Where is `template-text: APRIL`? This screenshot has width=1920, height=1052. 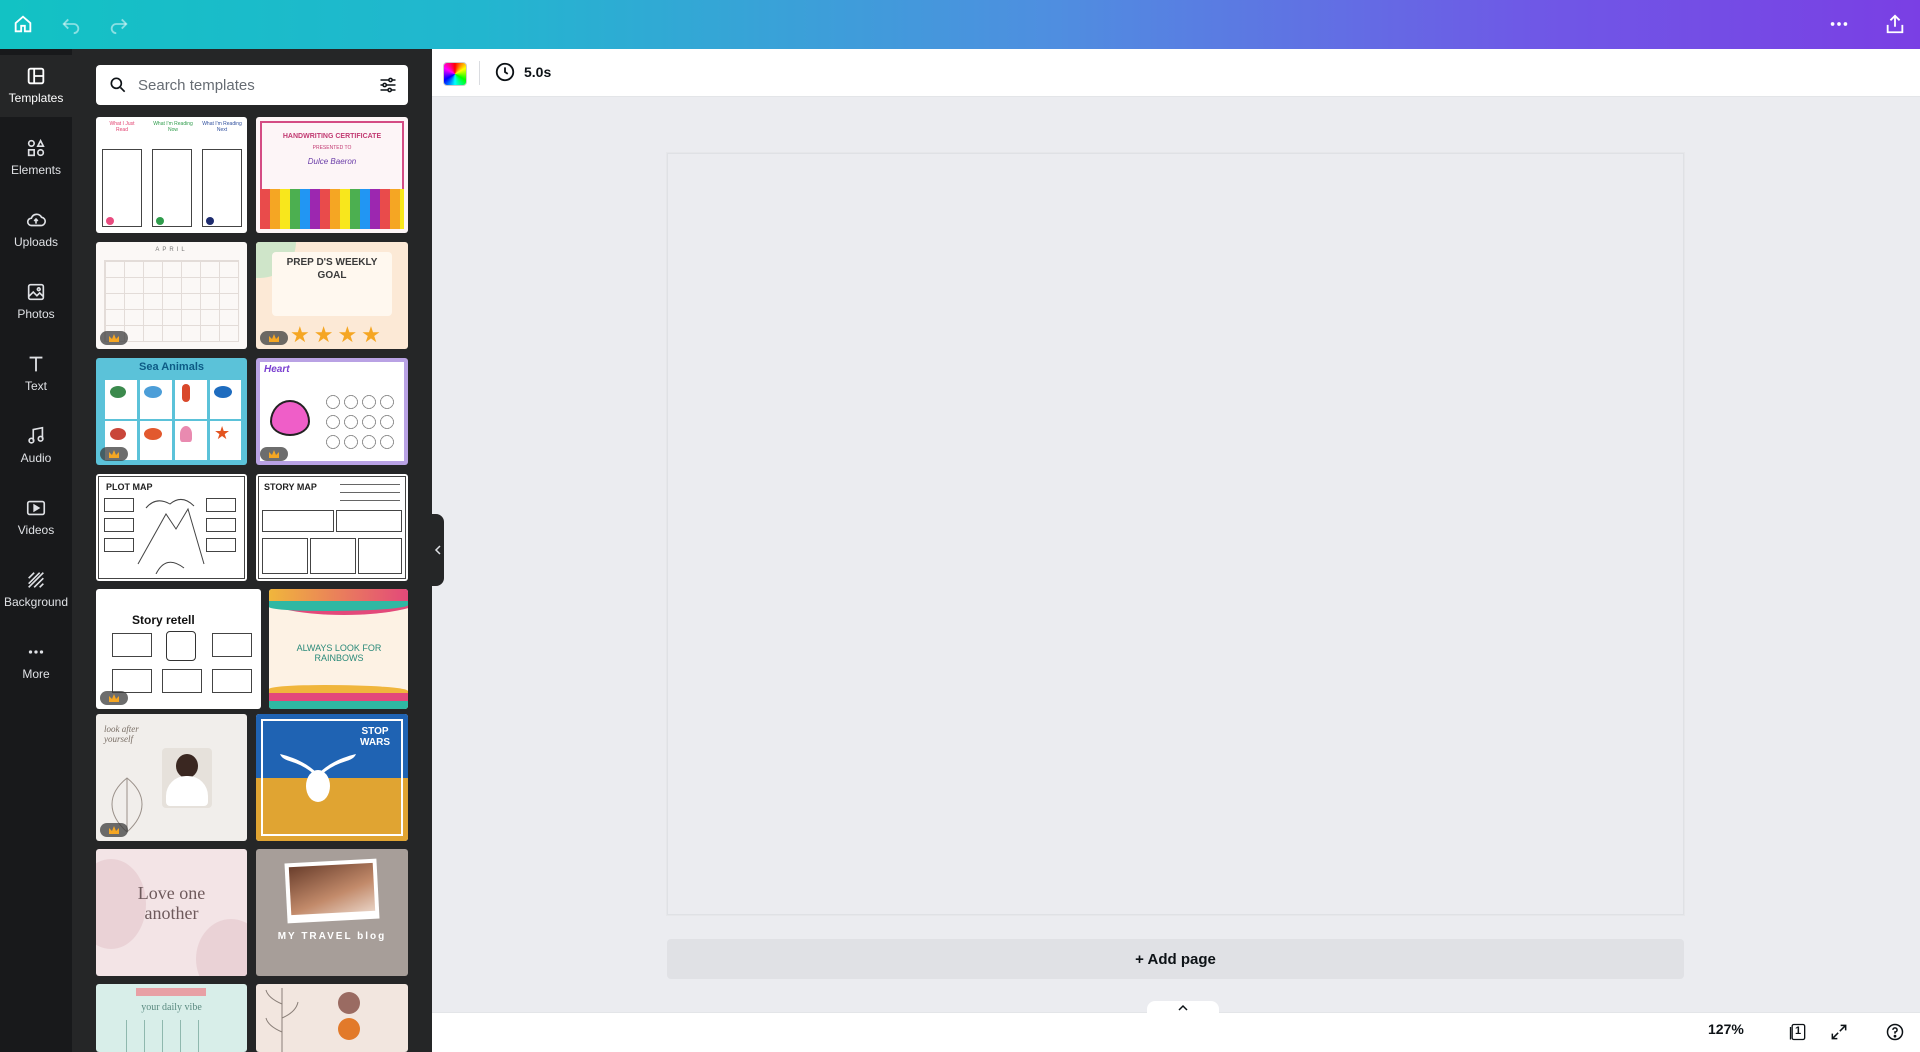
template-text: APRIL is located at coordinates (171, 250).